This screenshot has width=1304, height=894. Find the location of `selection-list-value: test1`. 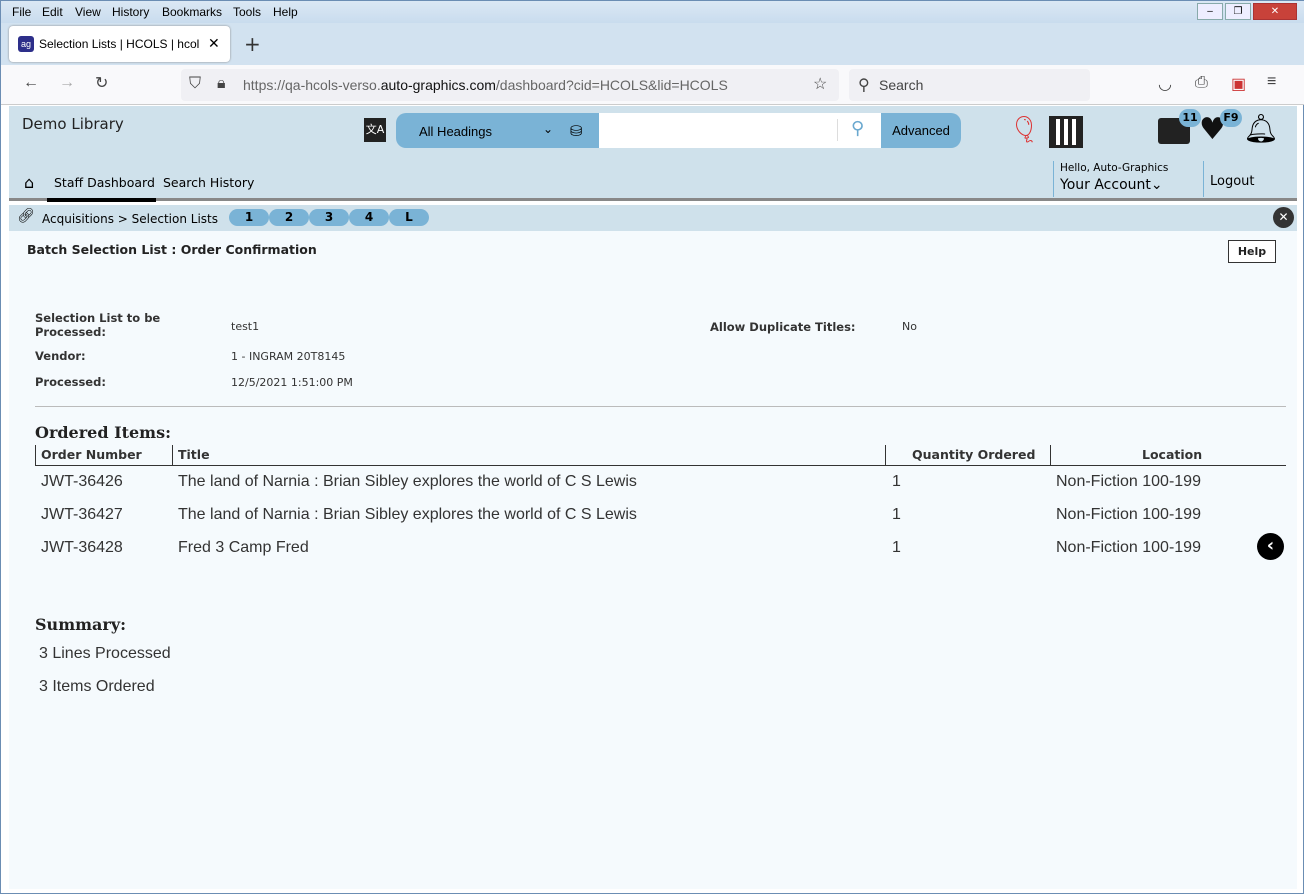

selection-list-value: test1 is located at coordinates (245, 326).